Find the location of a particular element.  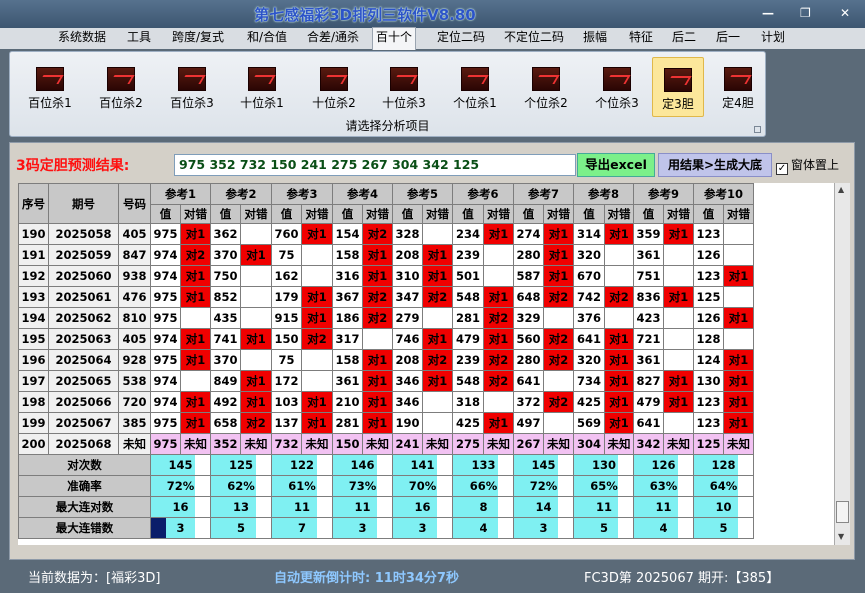

close-button: ✕ is located at coordinates (845, 13).